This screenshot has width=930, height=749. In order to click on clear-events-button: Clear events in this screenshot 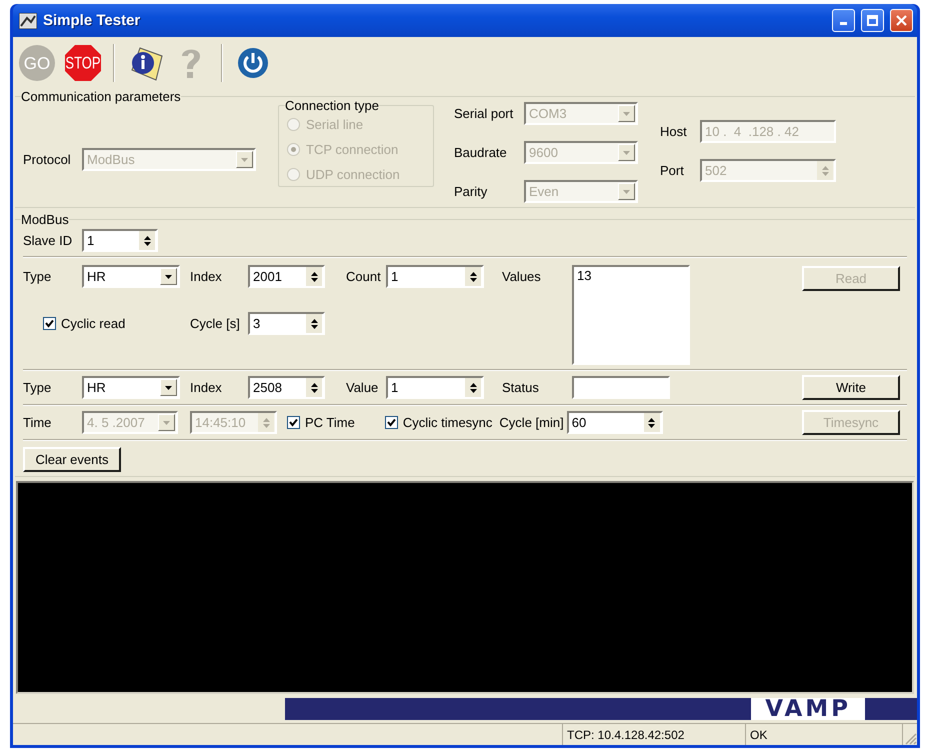, I will do `click(72, 459)`.